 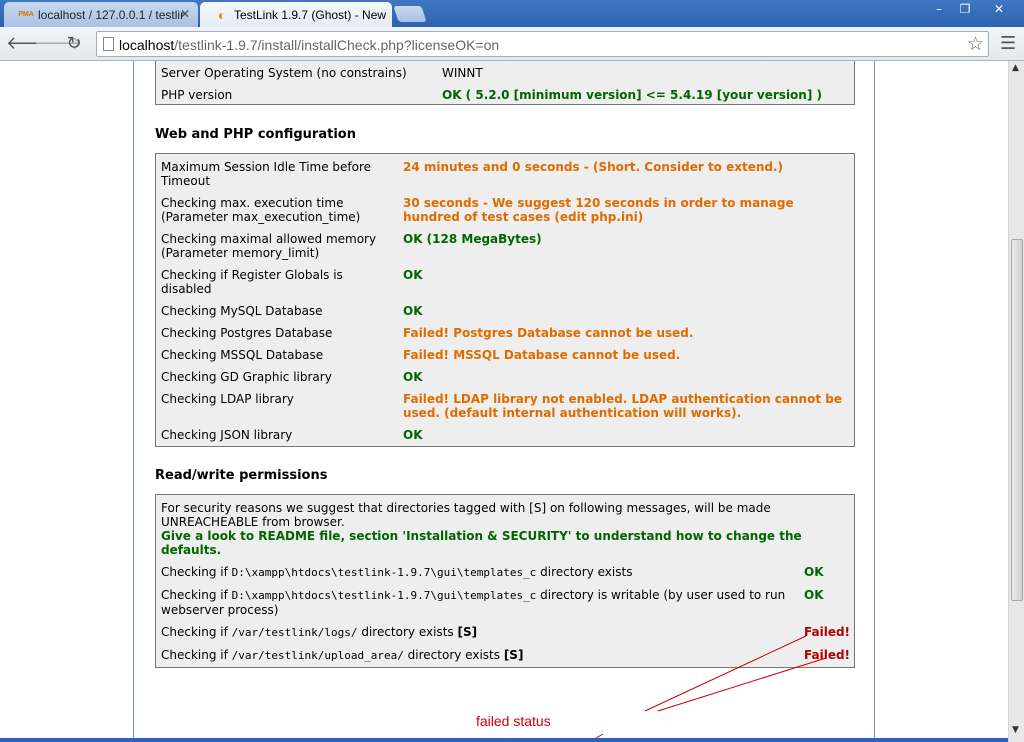 I want to click on row-label: Checking LDAP library, so click(x=227, y=399).